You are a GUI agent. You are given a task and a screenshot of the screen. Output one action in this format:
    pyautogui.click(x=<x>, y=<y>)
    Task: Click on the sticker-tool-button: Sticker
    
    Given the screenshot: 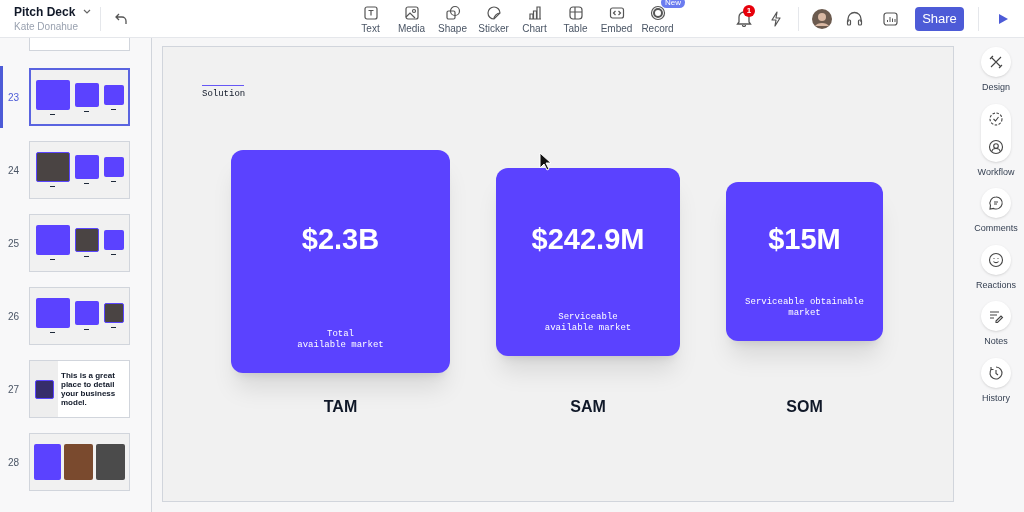 What is the action you would take?
    pyautogui.click(x=493, y=19)
    